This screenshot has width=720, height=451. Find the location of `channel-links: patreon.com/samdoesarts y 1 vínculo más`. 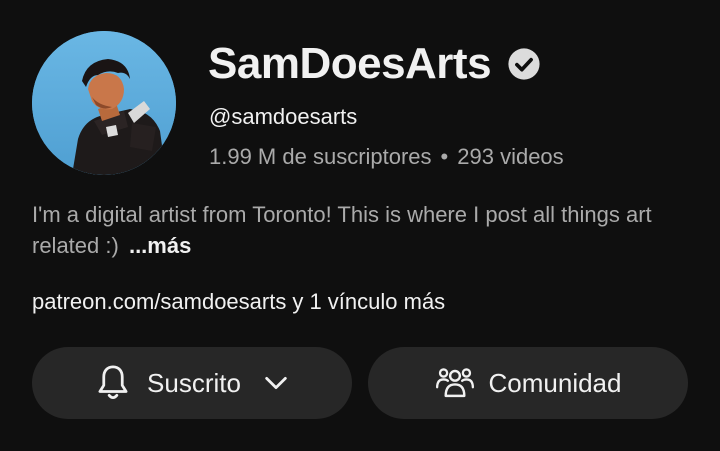

channel-links: patreon.com/samdoesarts y 1 vínculo más is located at coordinates (238, 302).